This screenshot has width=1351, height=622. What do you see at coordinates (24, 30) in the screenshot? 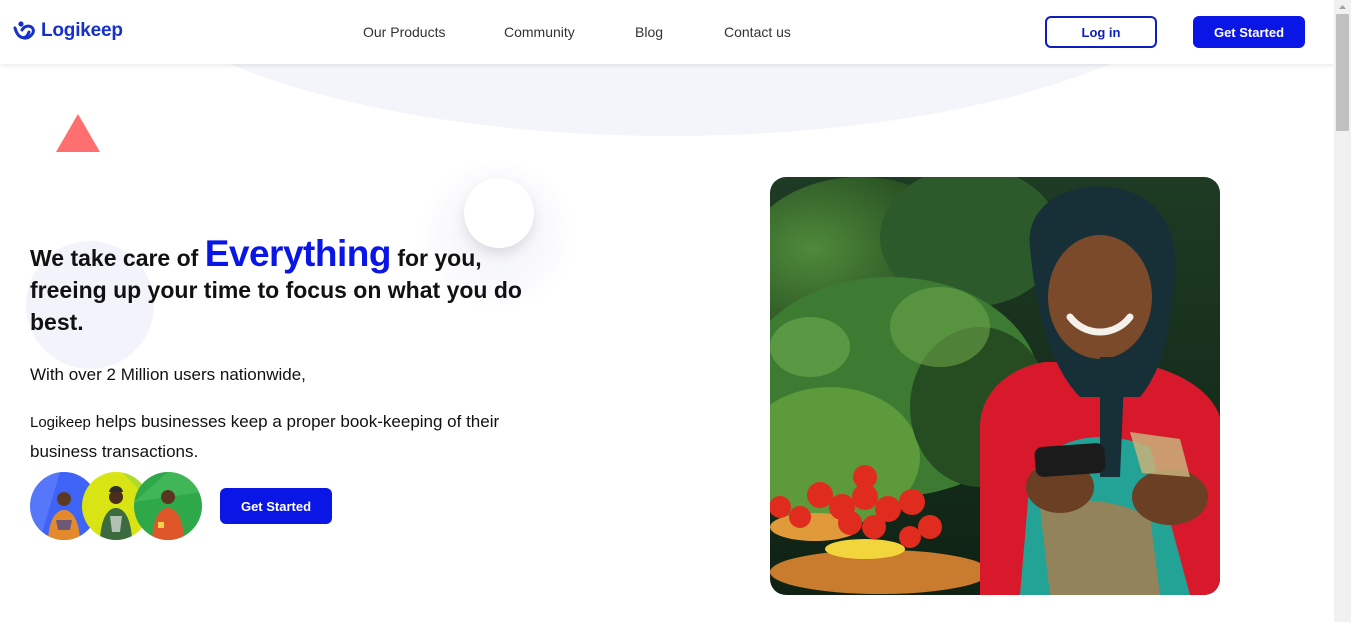
I see `logo-icon` at bounding box center [24, 30].